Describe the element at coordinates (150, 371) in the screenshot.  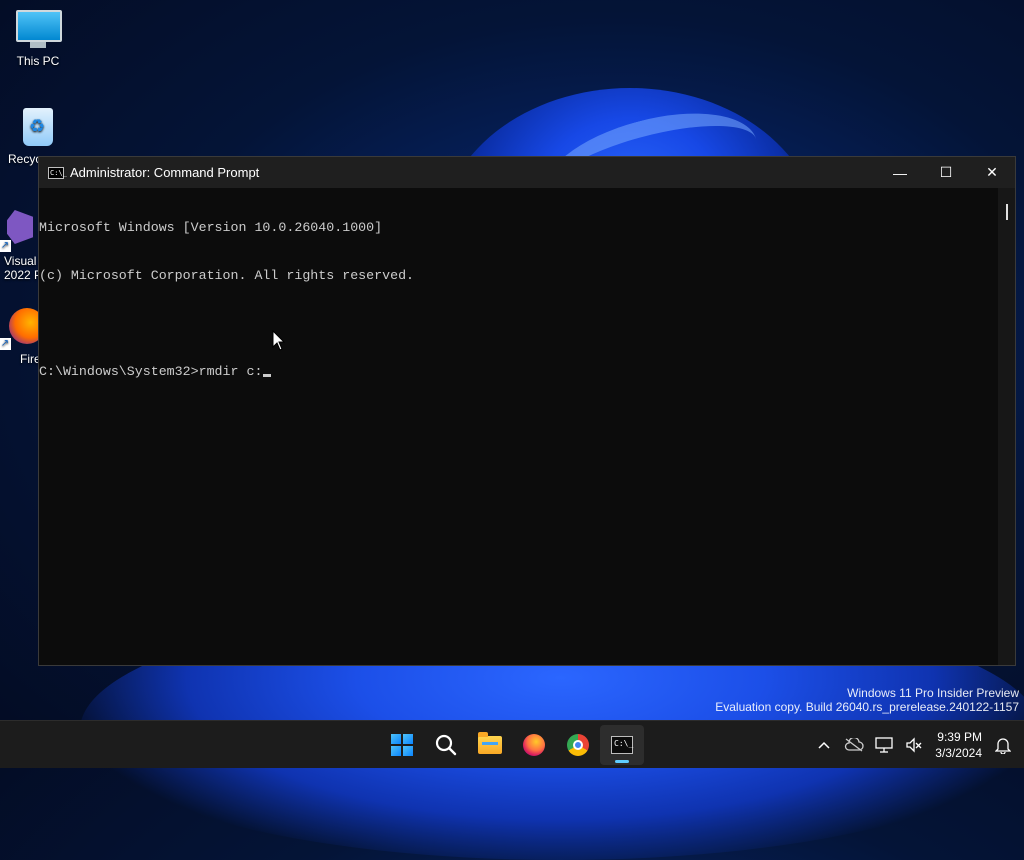
I see `console-input: C:\Windows\System32>rmdir c:` at that location.